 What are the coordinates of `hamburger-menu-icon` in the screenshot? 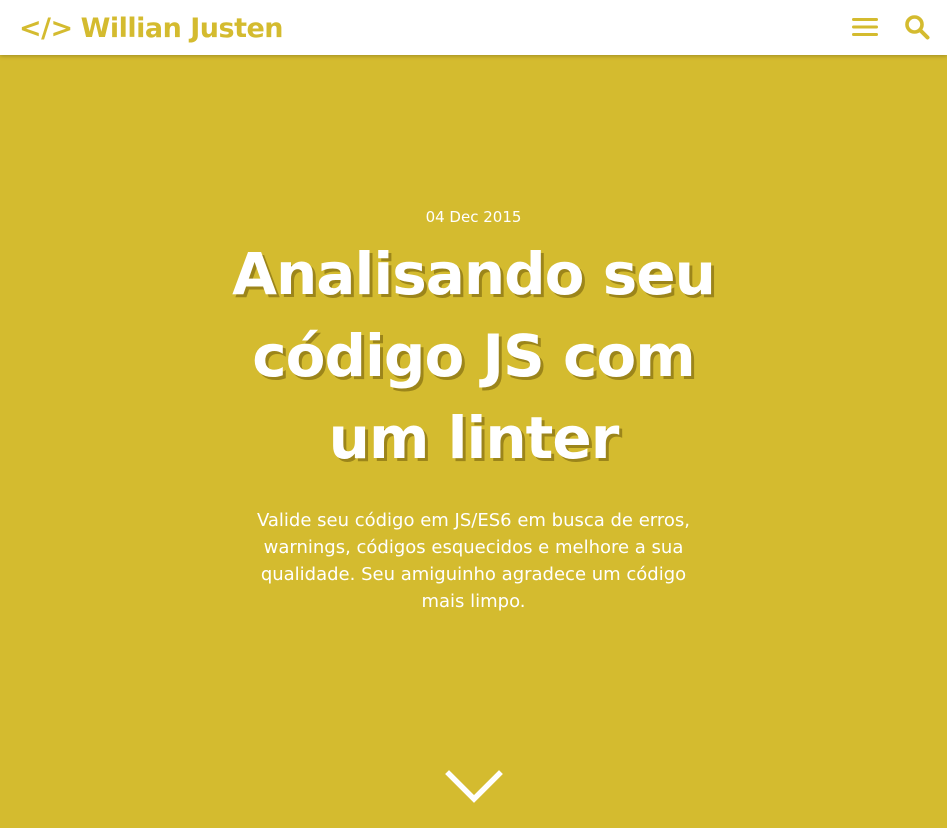 It's located at (865, 27).